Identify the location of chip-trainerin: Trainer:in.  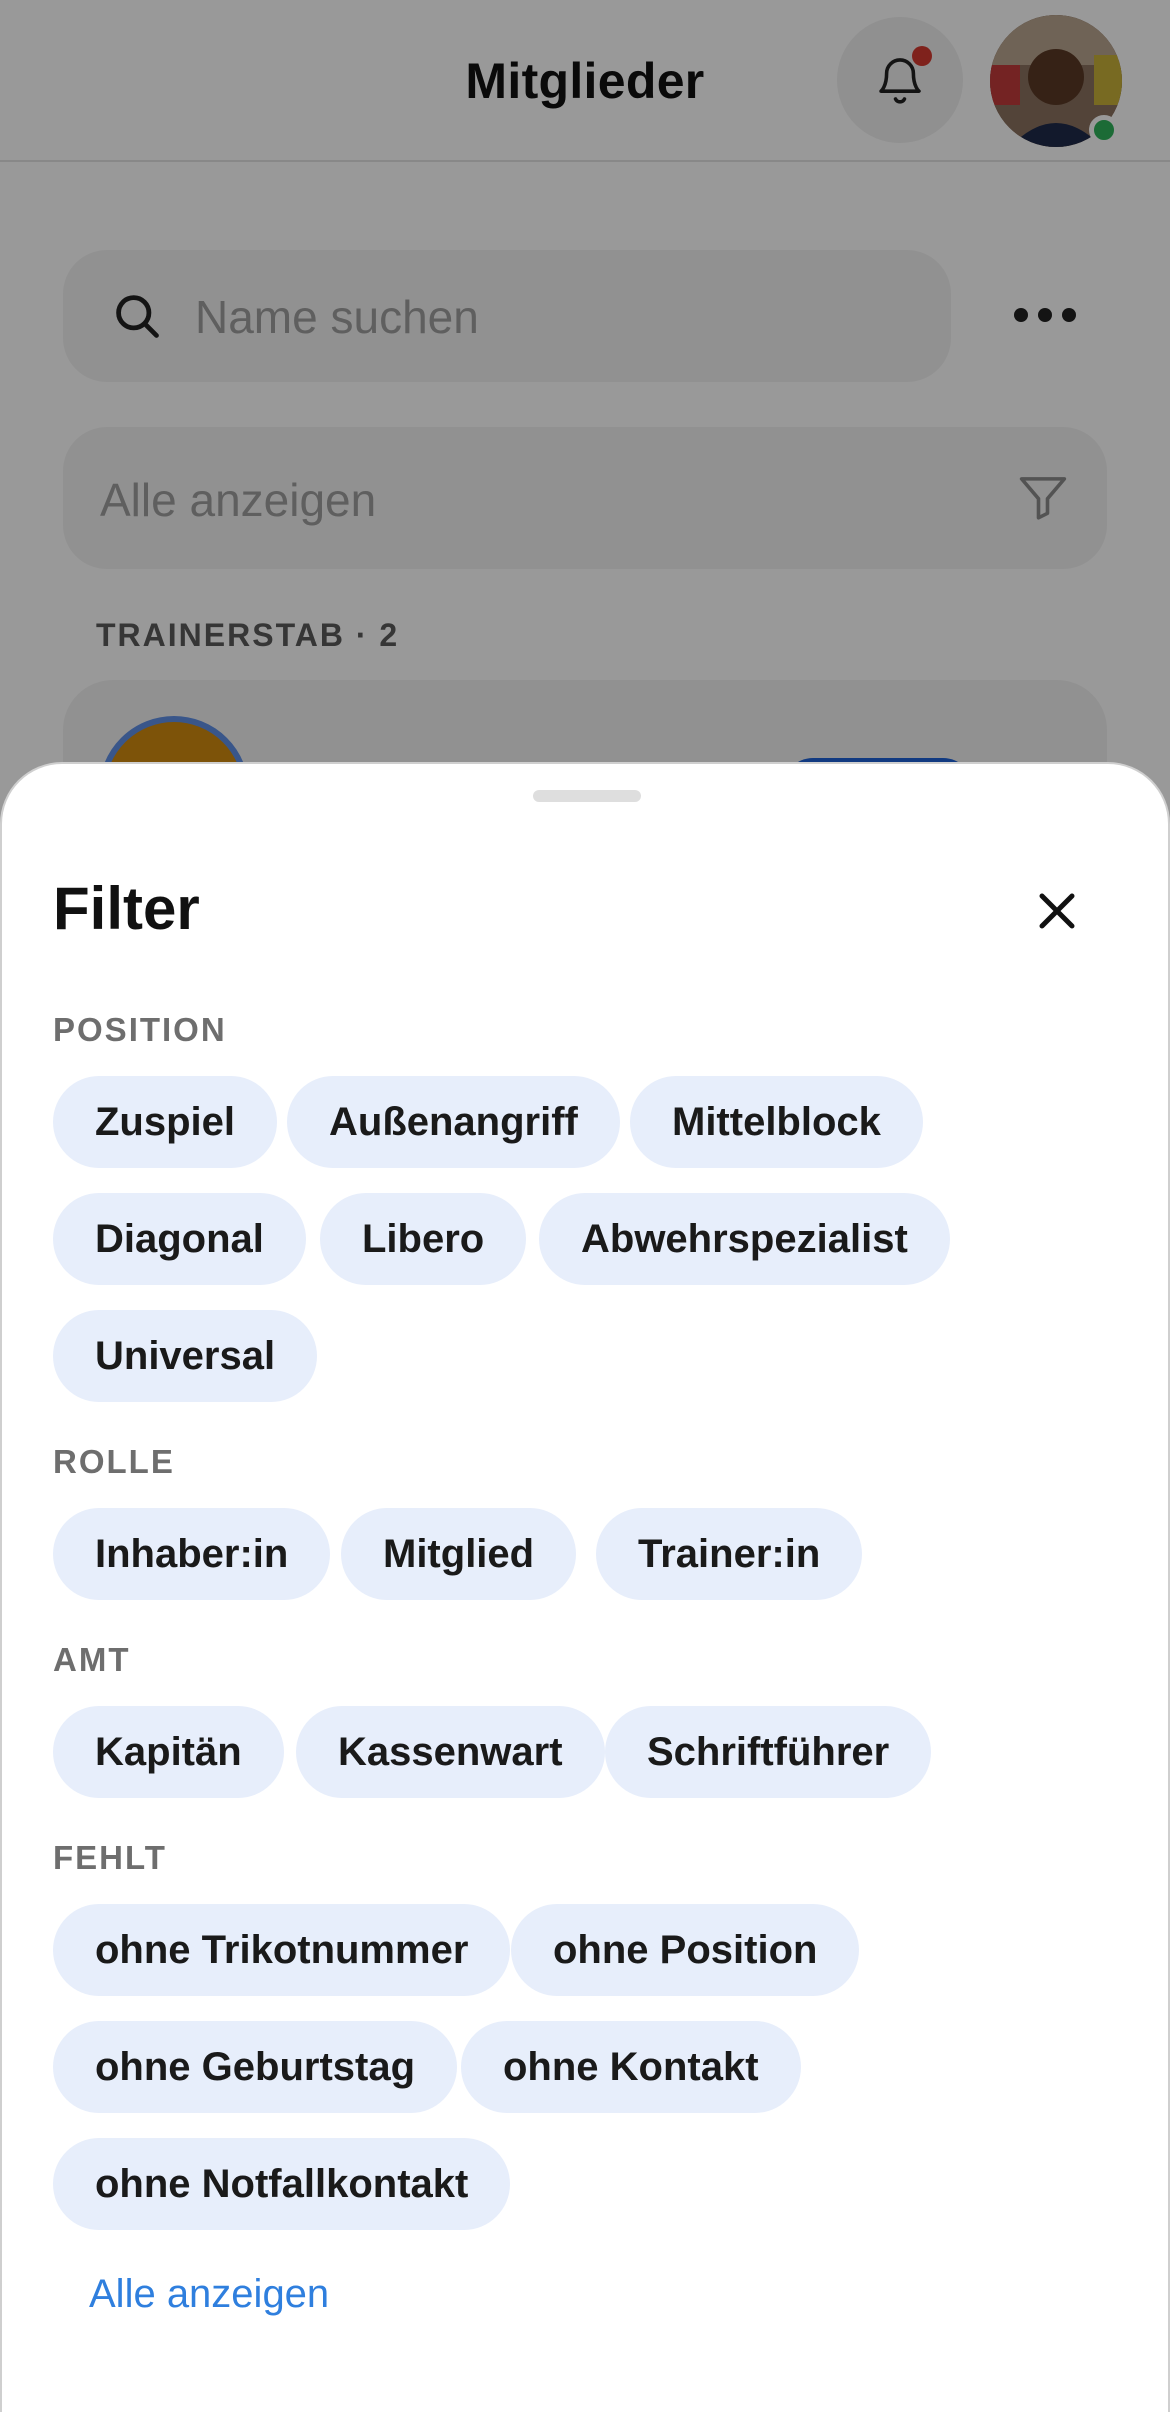
(729, 1554).